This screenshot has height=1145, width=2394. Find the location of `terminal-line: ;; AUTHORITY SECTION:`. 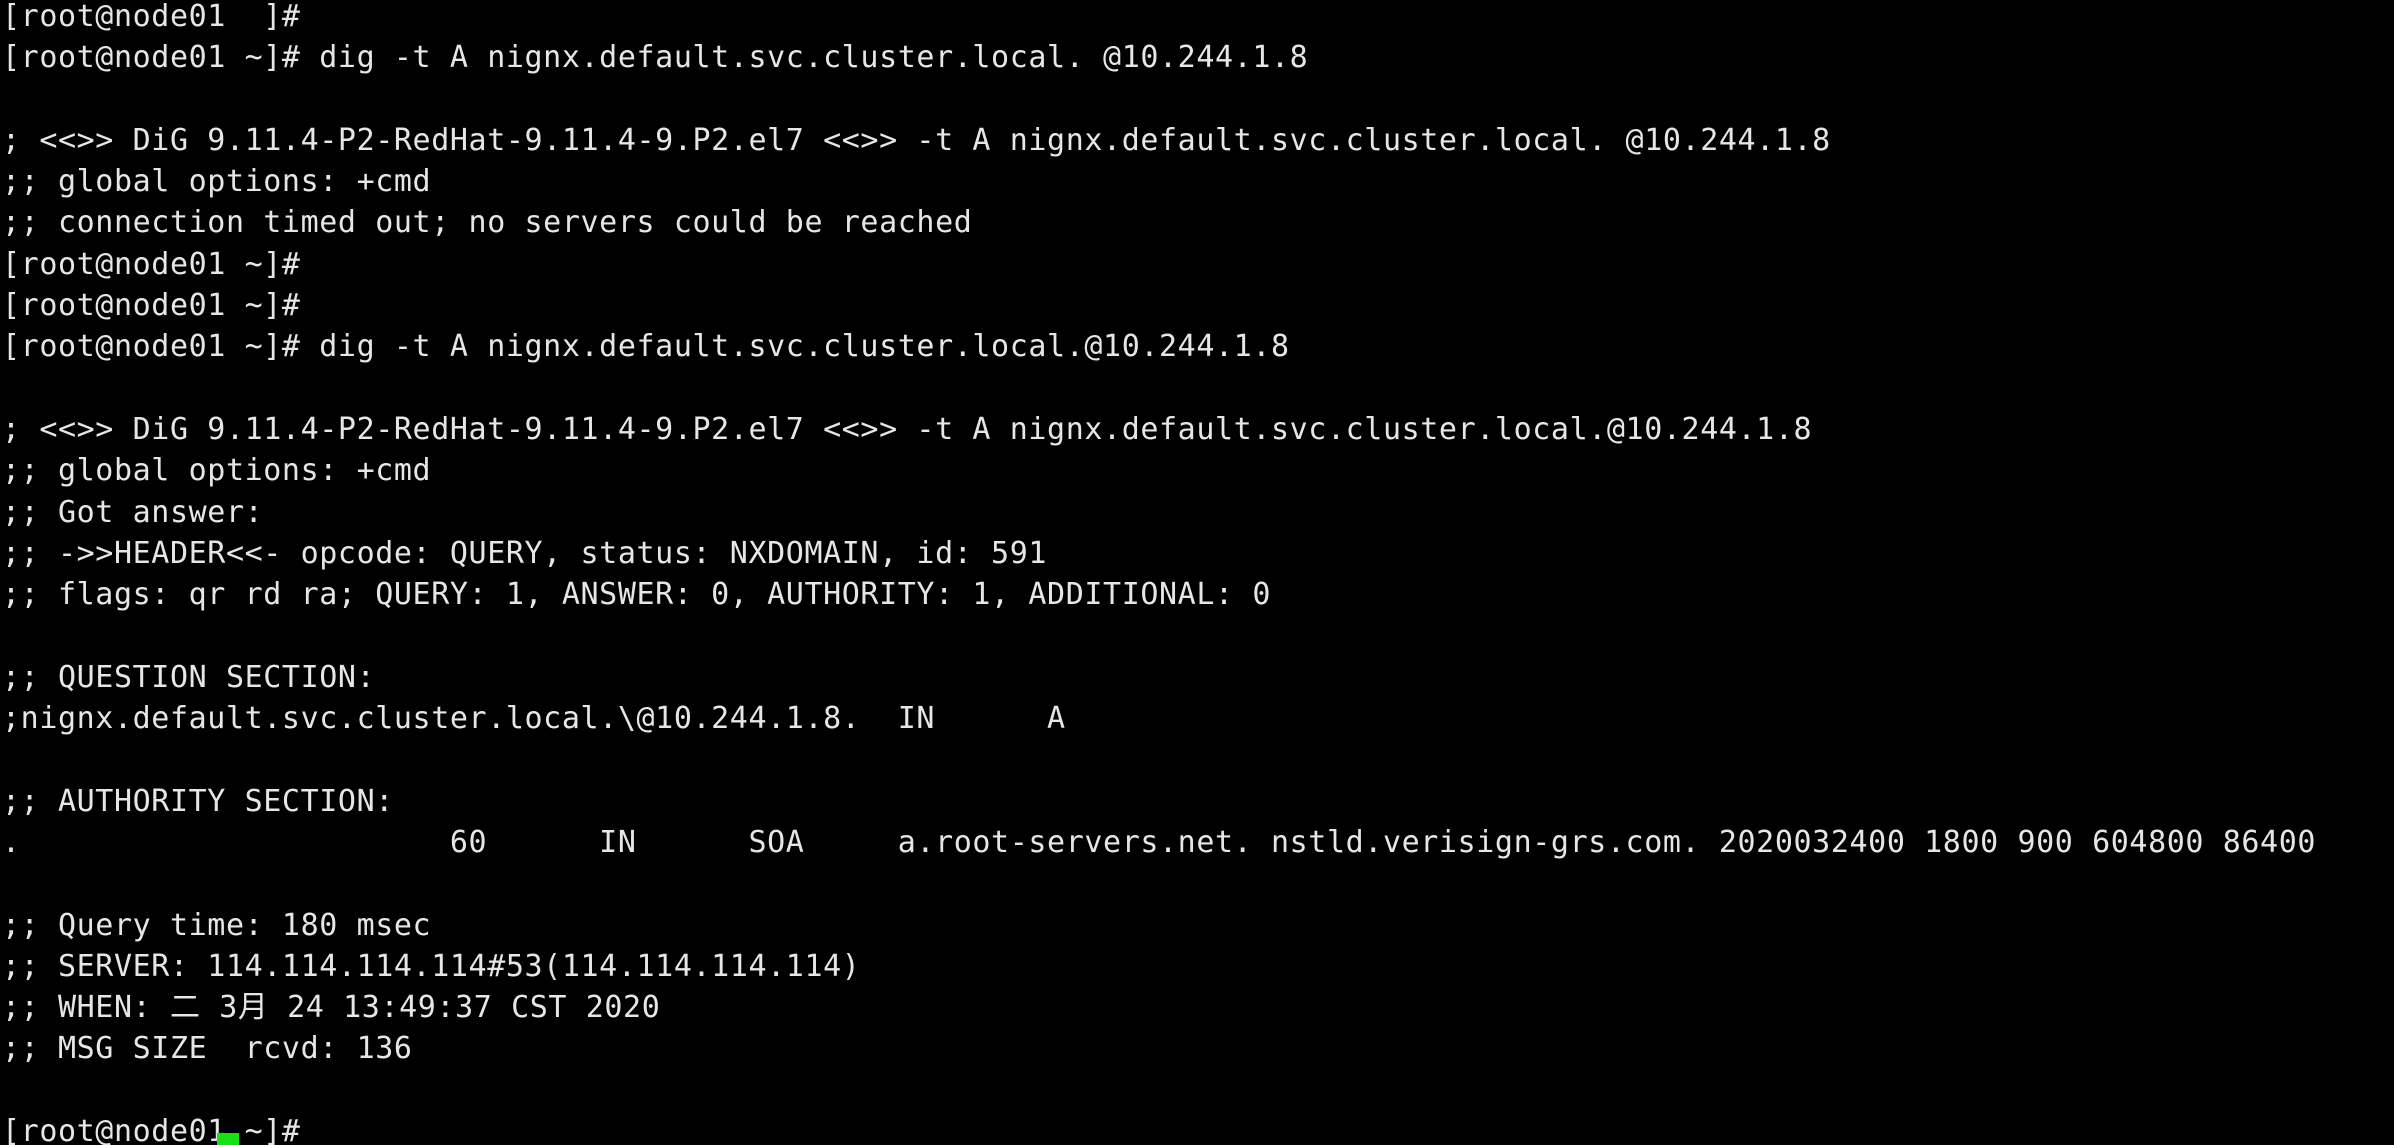

terminal-line: ;; AUTHORITY SECTION: is located at coordinates (198, 801).